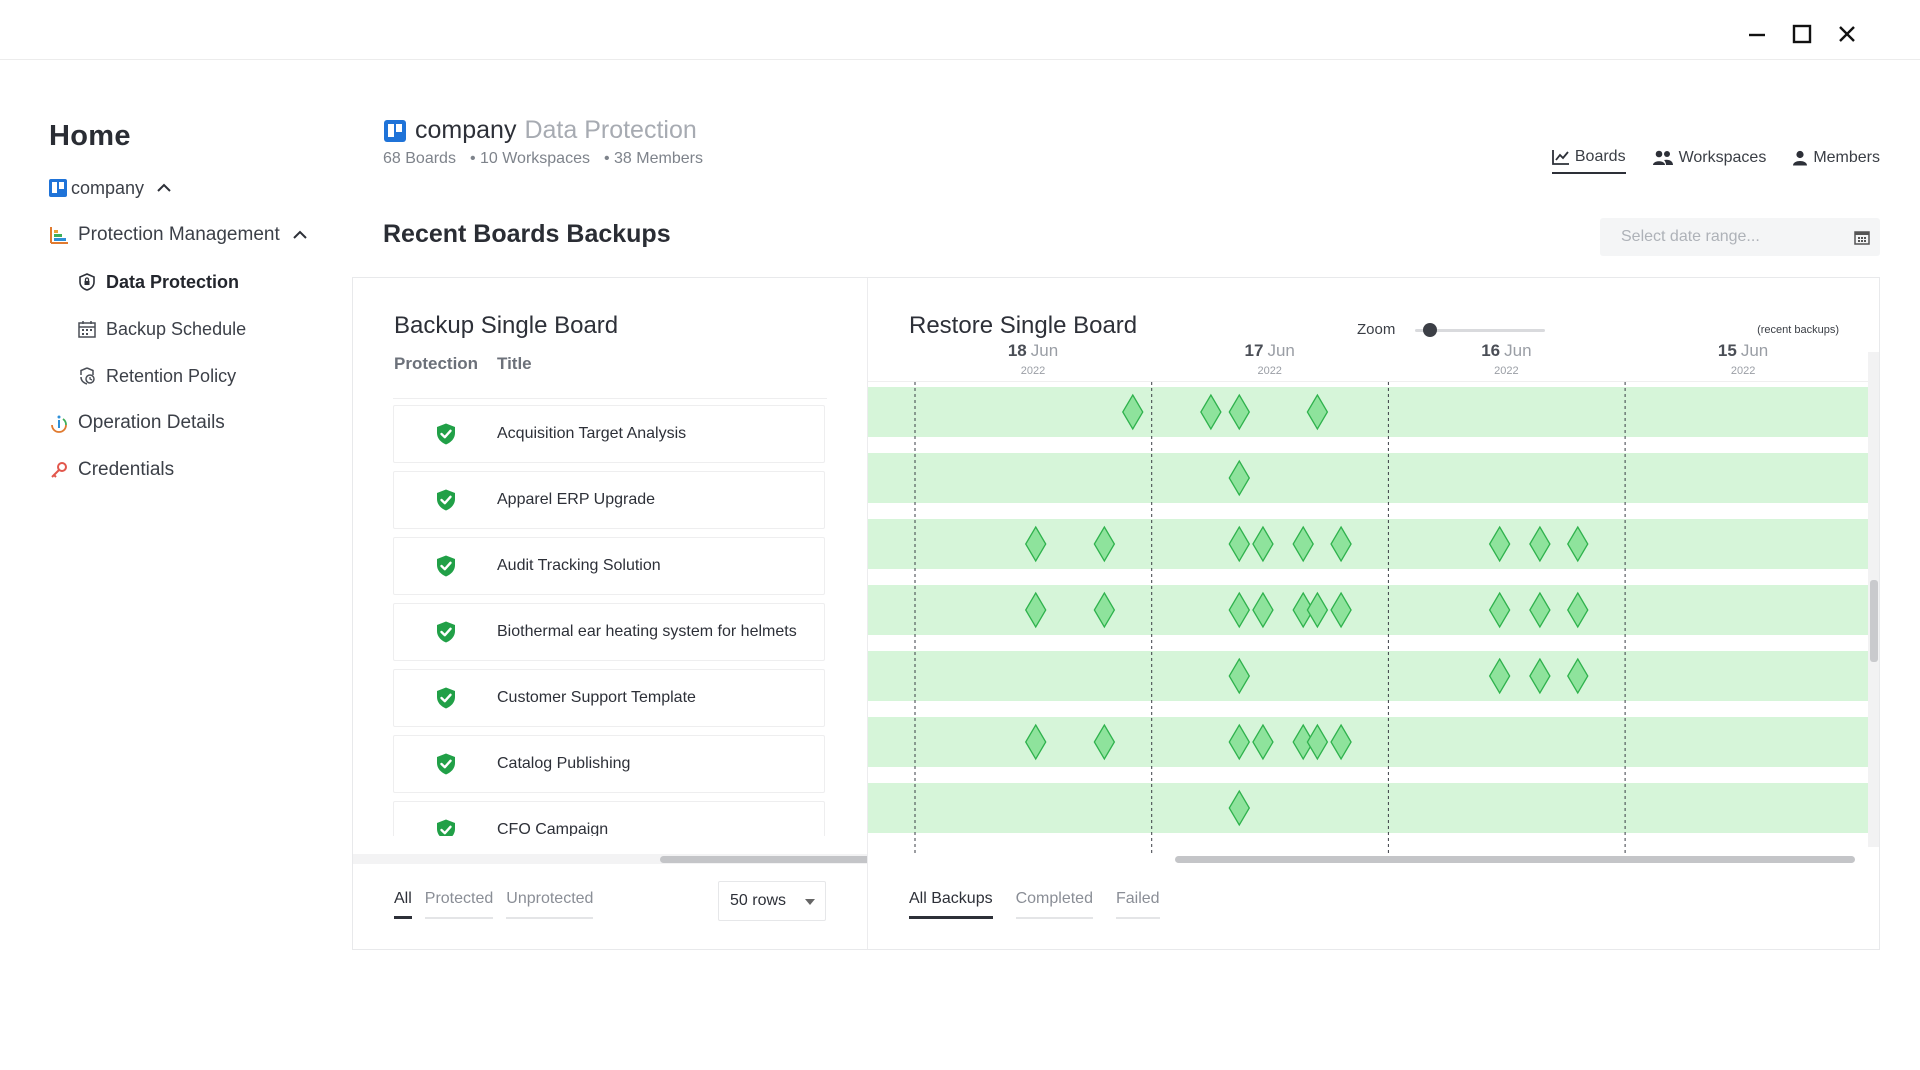 The height and width of the screenshot is (1070, 1920). I want to click on sidebar-item-retention-policy: Retention Policy, so click(156, 376).